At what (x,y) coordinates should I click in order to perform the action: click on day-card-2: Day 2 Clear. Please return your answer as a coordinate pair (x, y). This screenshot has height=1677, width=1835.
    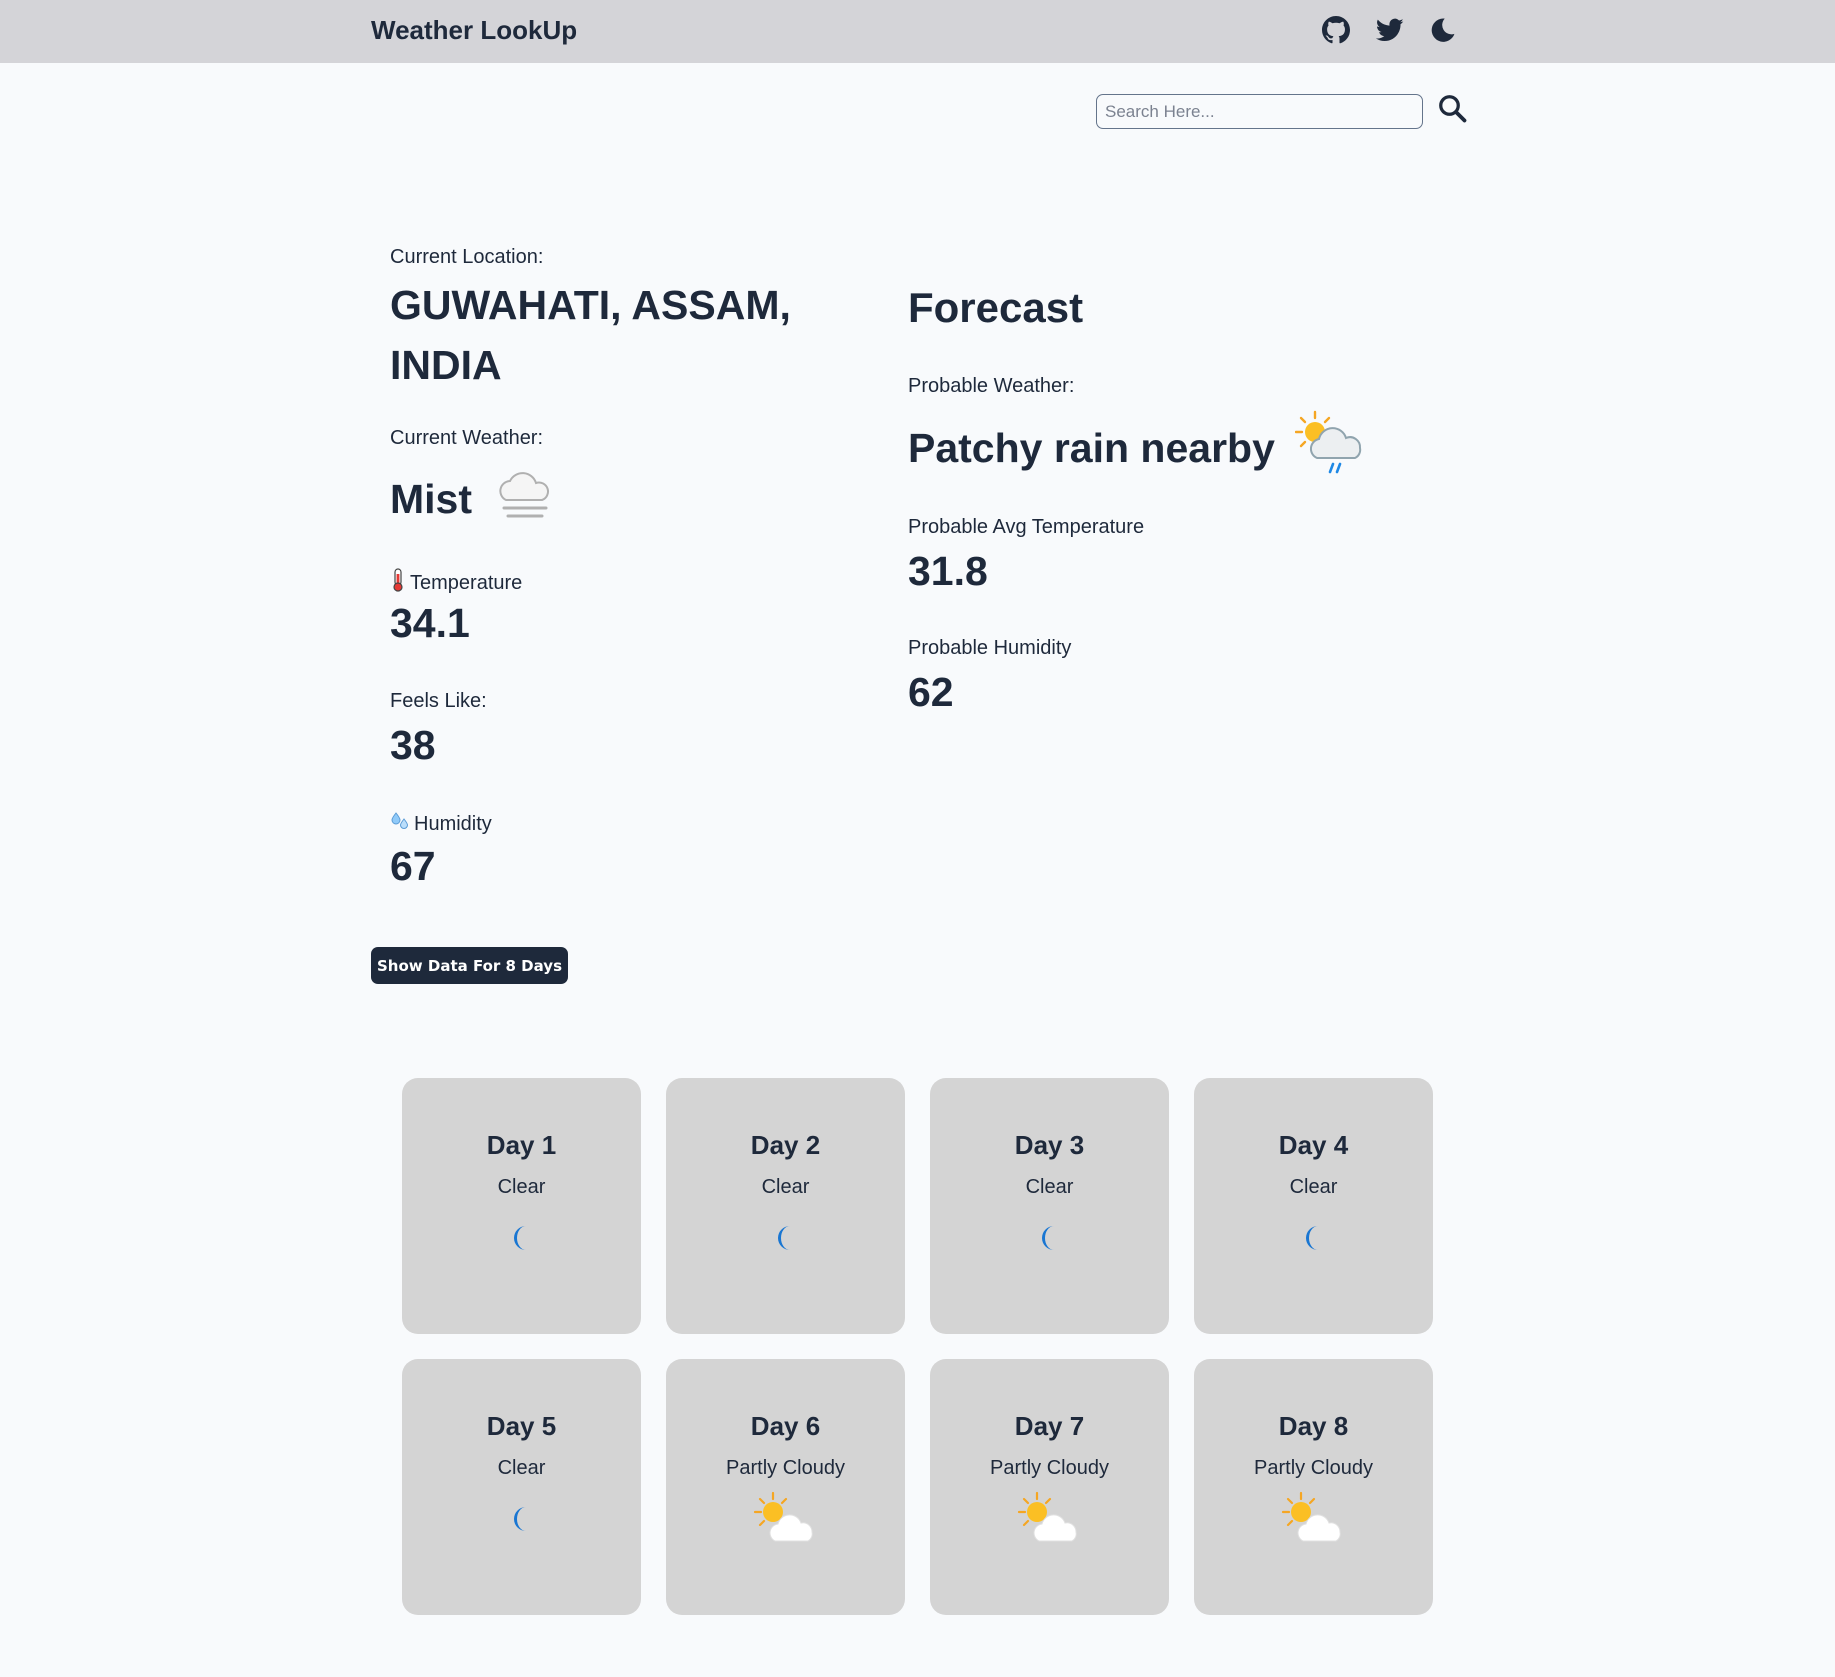
    Looking at the image, I should click on (785, 1206).